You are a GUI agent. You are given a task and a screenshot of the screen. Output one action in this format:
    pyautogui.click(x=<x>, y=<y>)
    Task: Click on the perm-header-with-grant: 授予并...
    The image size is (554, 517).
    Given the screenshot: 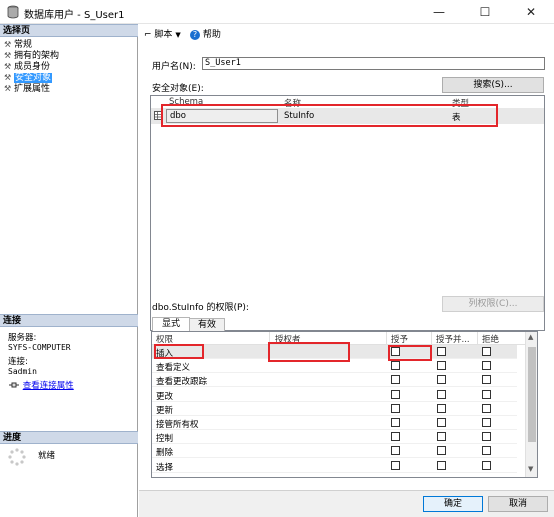 What is the action you would take?
    pyautogui.click(x=453, y=340)
    